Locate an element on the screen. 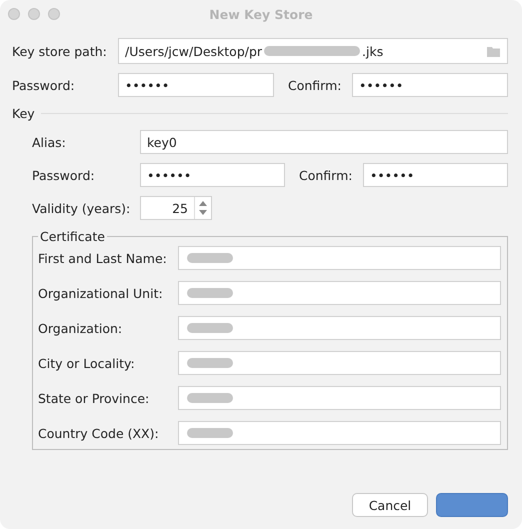 The image size is (522, 529). field-label: Alias: is located at coordinates (49, 142).